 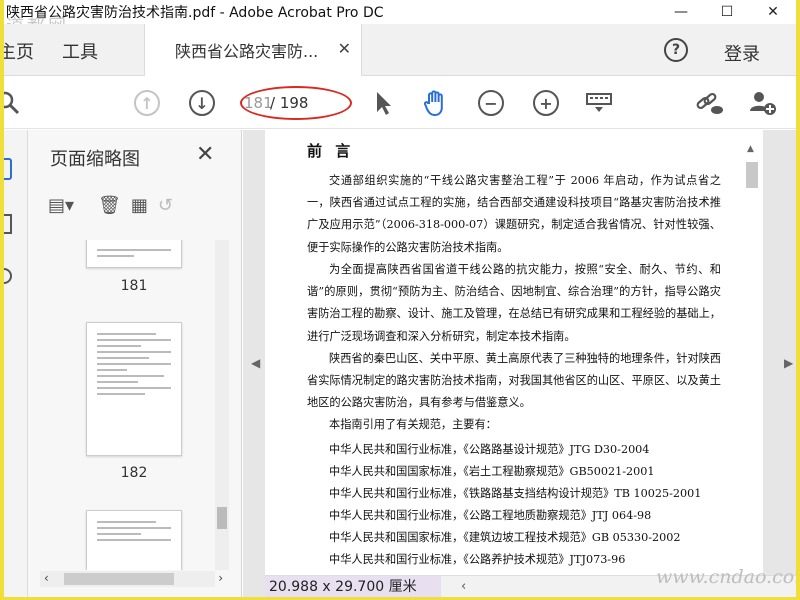 I want to click on thumbnail-list: 181 182, so click(x=128, y=405).